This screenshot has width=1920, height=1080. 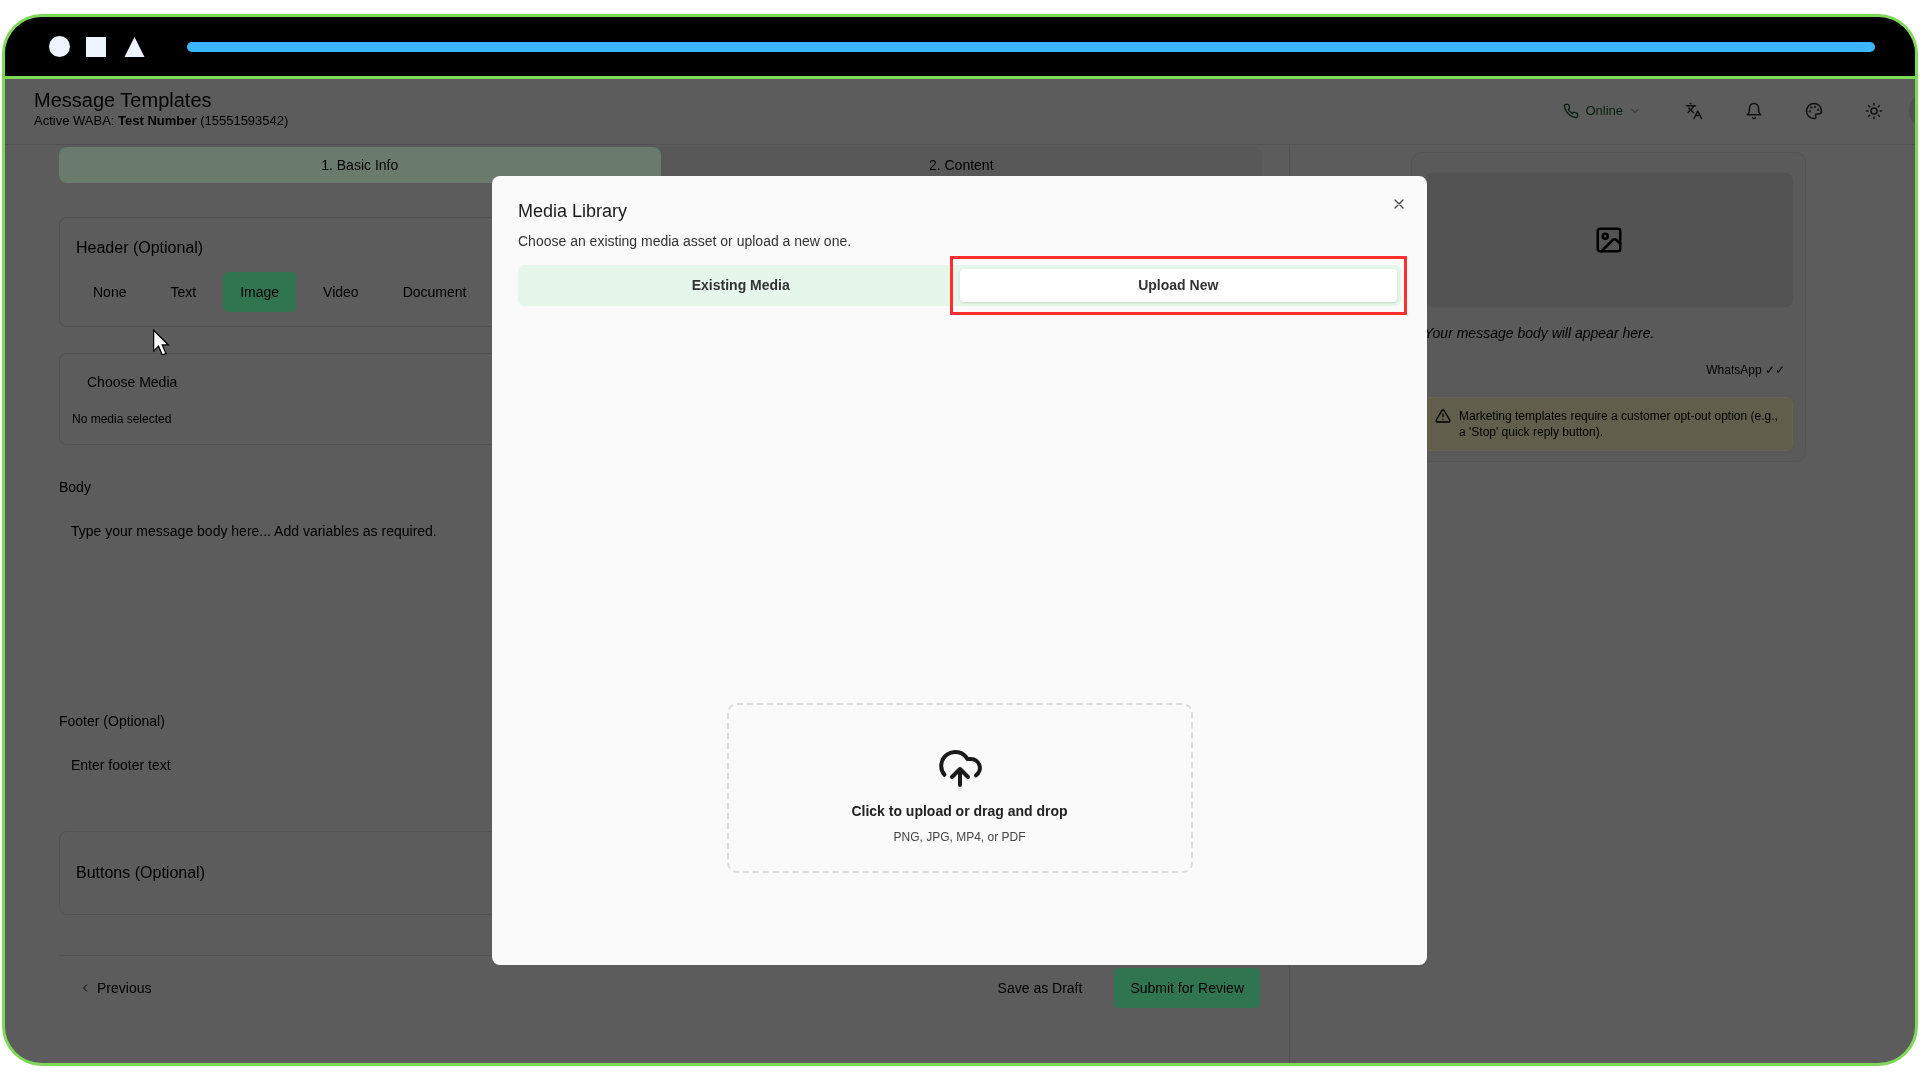 I want to click on field-label: Body, so click(x=75, y=487).